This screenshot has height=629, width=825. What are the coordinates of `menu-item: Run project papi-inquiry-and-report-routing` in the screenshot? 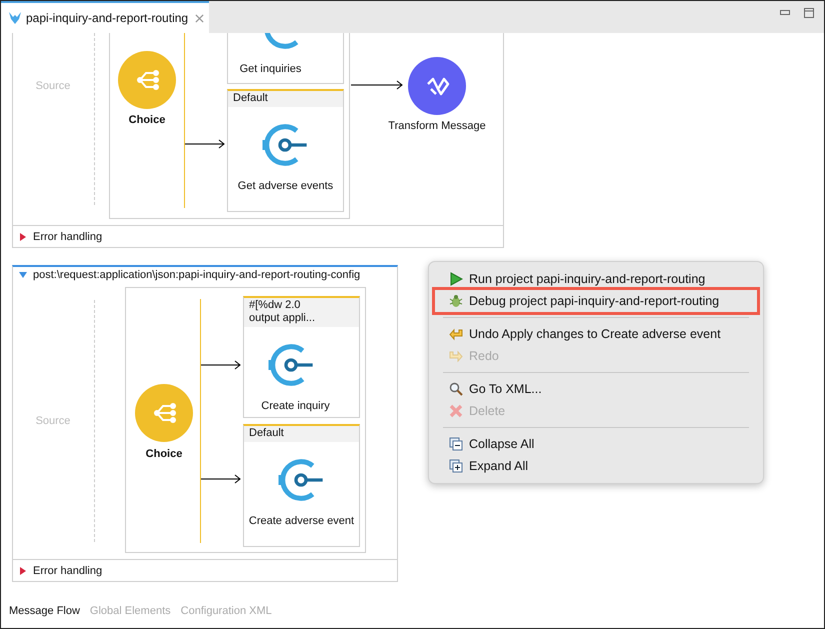 It's located at (596, 279).